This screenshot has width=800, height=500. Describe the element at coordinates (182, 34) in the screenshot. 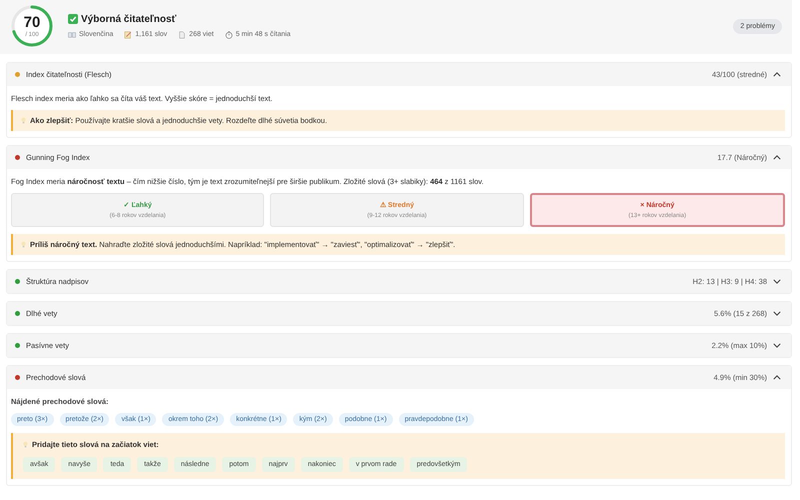

I see `document-icon` at that location.